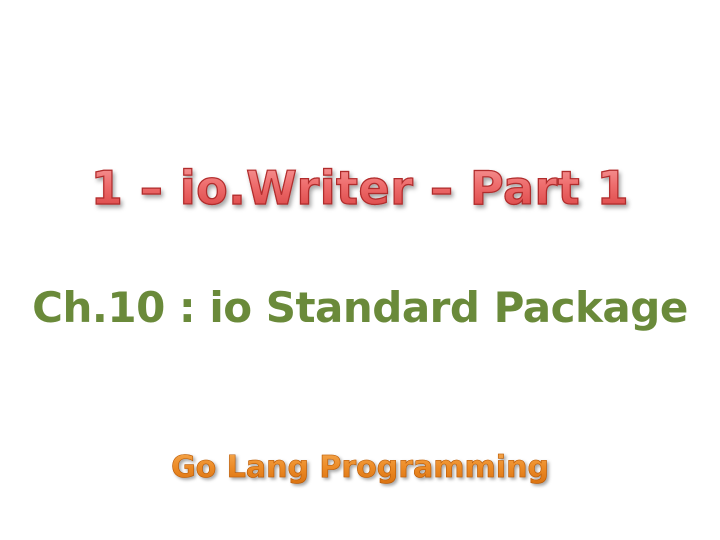 Image resolution: width=720 pixels, height=540 pixels. What do you see at coordinates (360, 307) in the screenshot?
I see `slide-subtitle: Ch.10 : io Standard Package` at bounding box center [360, 307].